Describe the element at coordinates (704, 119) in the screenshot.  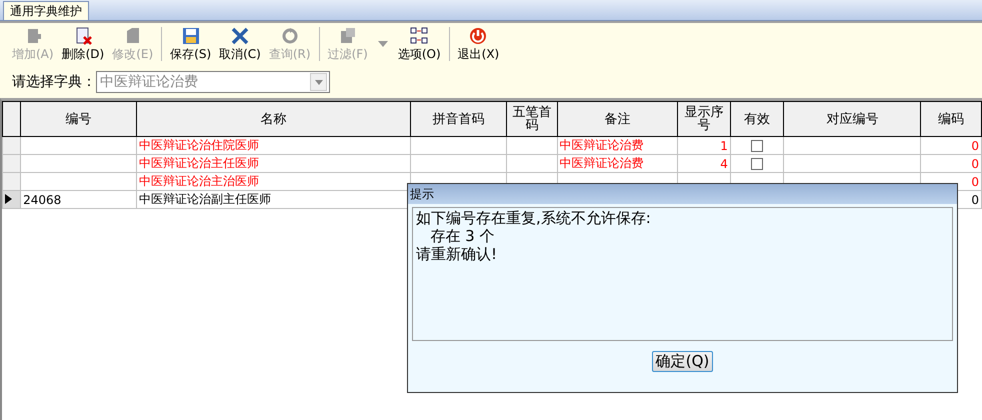
I see `column-header: 显示序号` at that location.